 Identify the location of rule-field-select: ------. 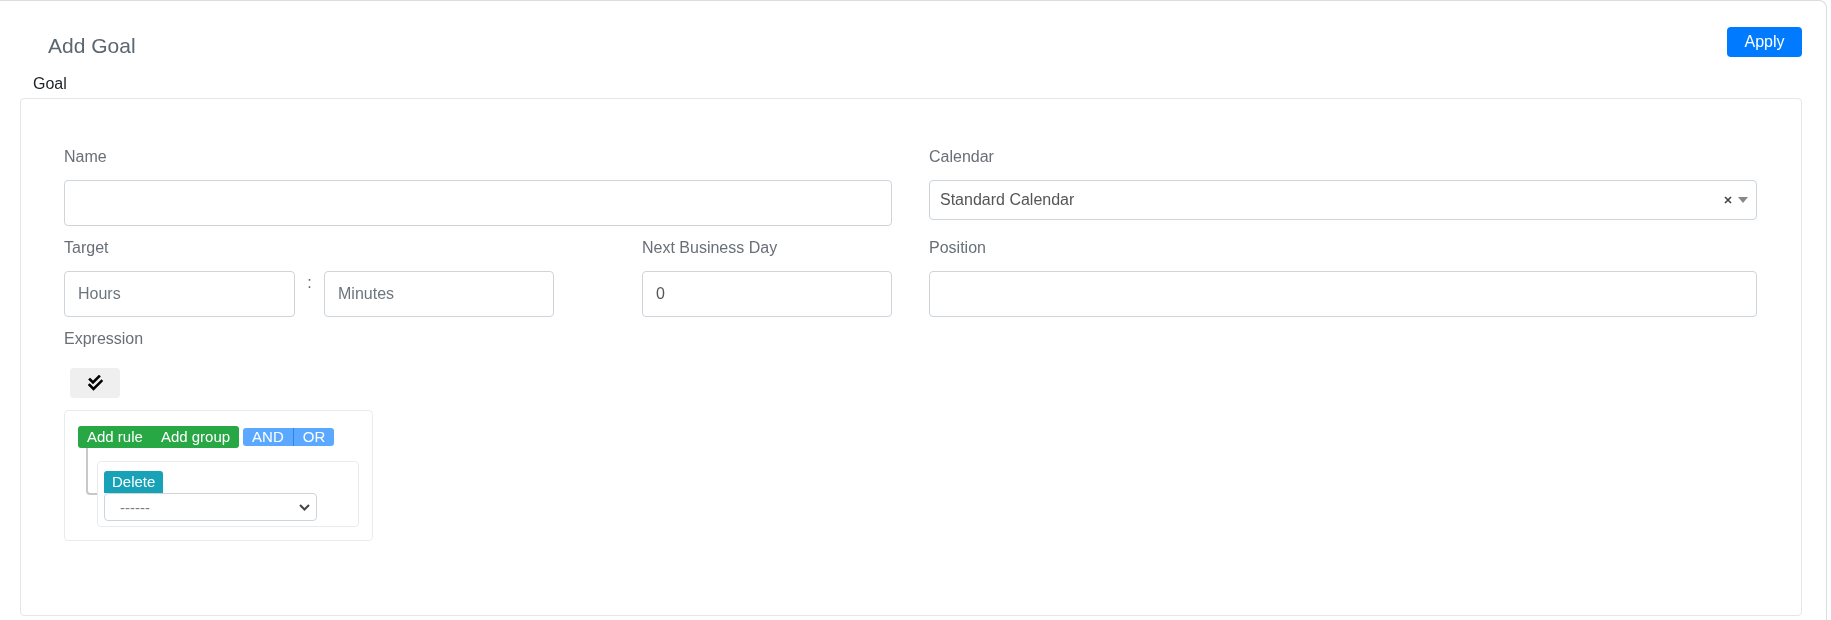
(210, 507).